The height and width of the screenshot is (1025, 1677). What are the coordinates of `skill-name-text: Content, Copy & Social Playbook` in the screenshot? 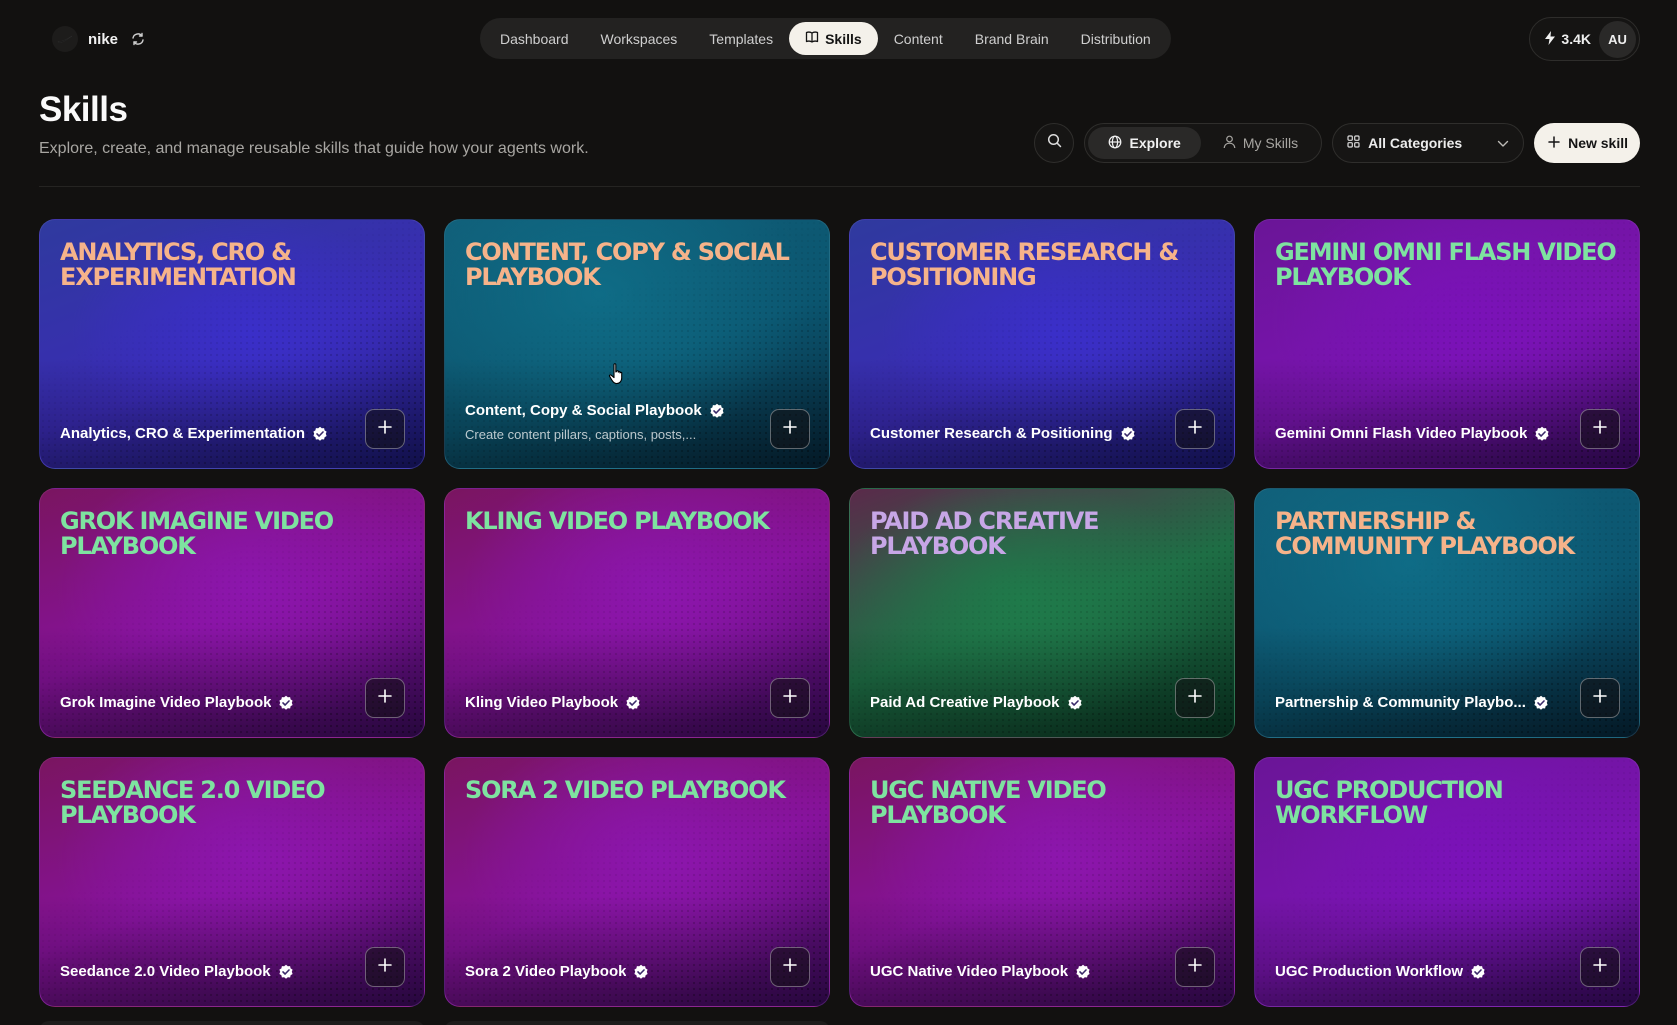 It's located at (583, 410).